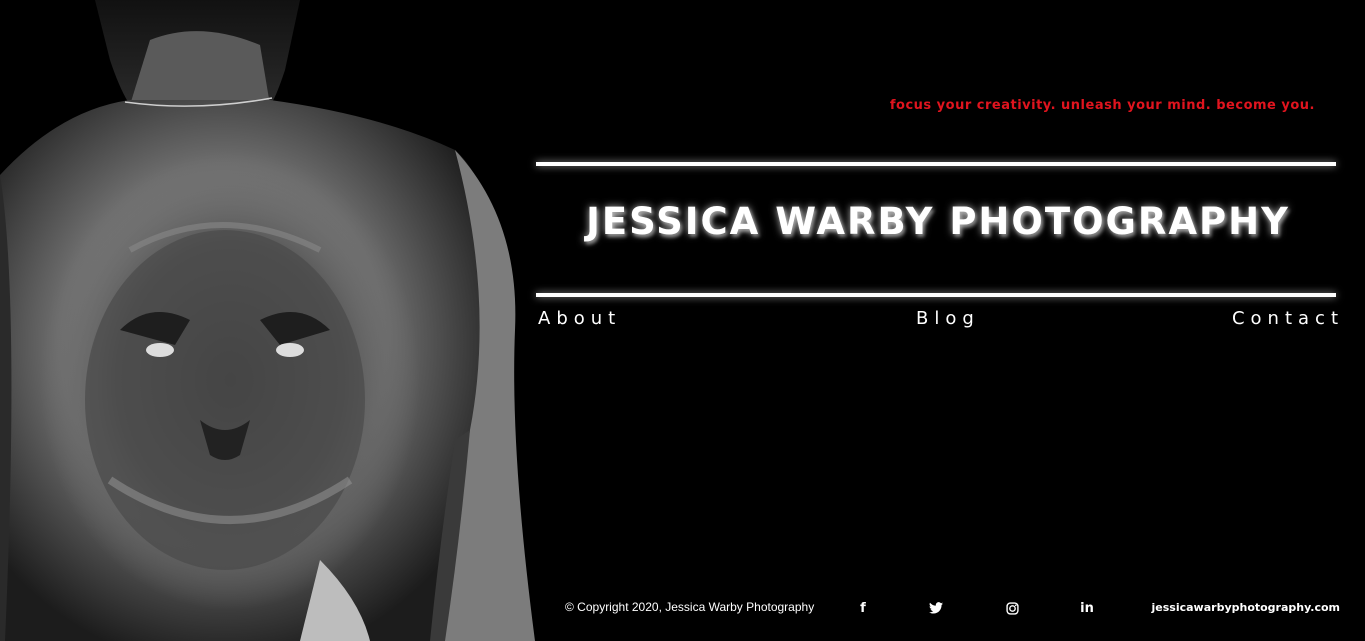  Describe the element at coordinates (1288, 318) in the screenshot. I see `nav-link-contact: Contact` at that location.